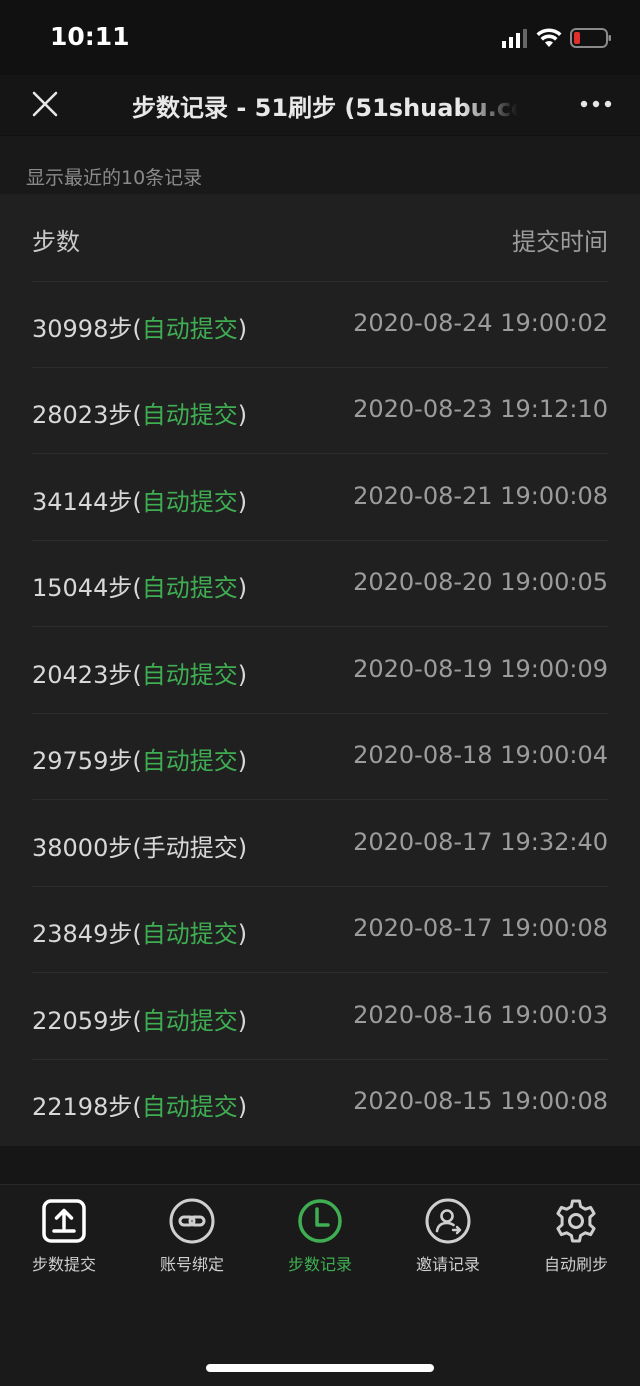 This screenshot has height=1386, width=640. I want to click on tab-step-submit: 步数提交, so click(64, 1242).